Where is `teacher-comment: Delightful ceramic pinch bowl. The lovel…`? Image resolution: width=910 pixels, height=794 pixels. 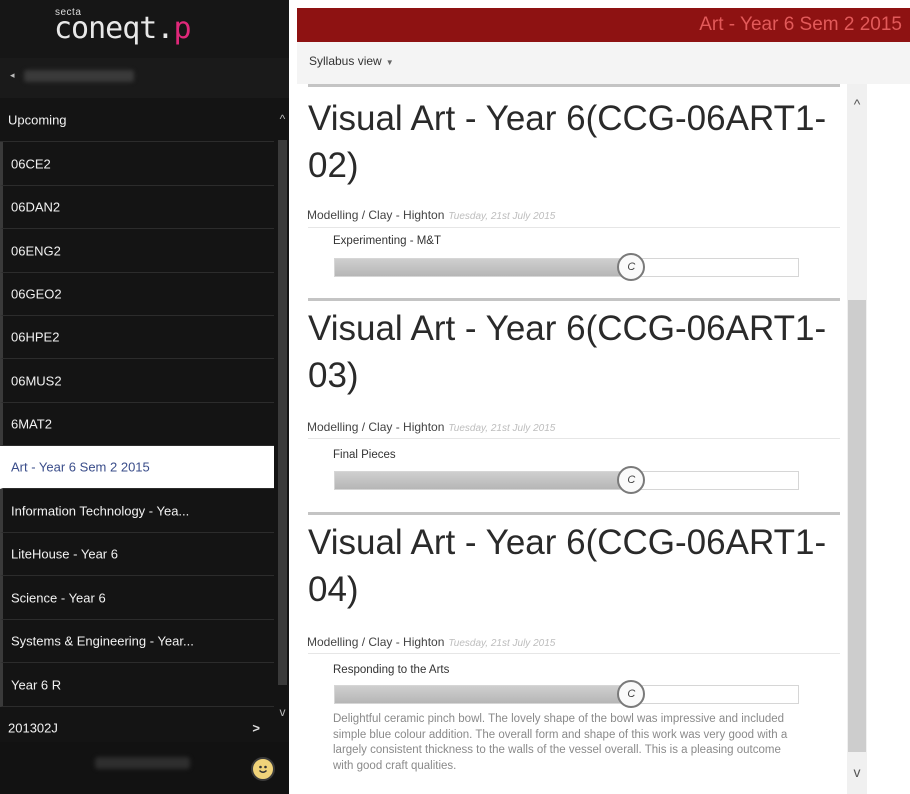
teacher-comment: Delightful ceramic pinch bowl. The lovel… is located at coordinates (560, 742).